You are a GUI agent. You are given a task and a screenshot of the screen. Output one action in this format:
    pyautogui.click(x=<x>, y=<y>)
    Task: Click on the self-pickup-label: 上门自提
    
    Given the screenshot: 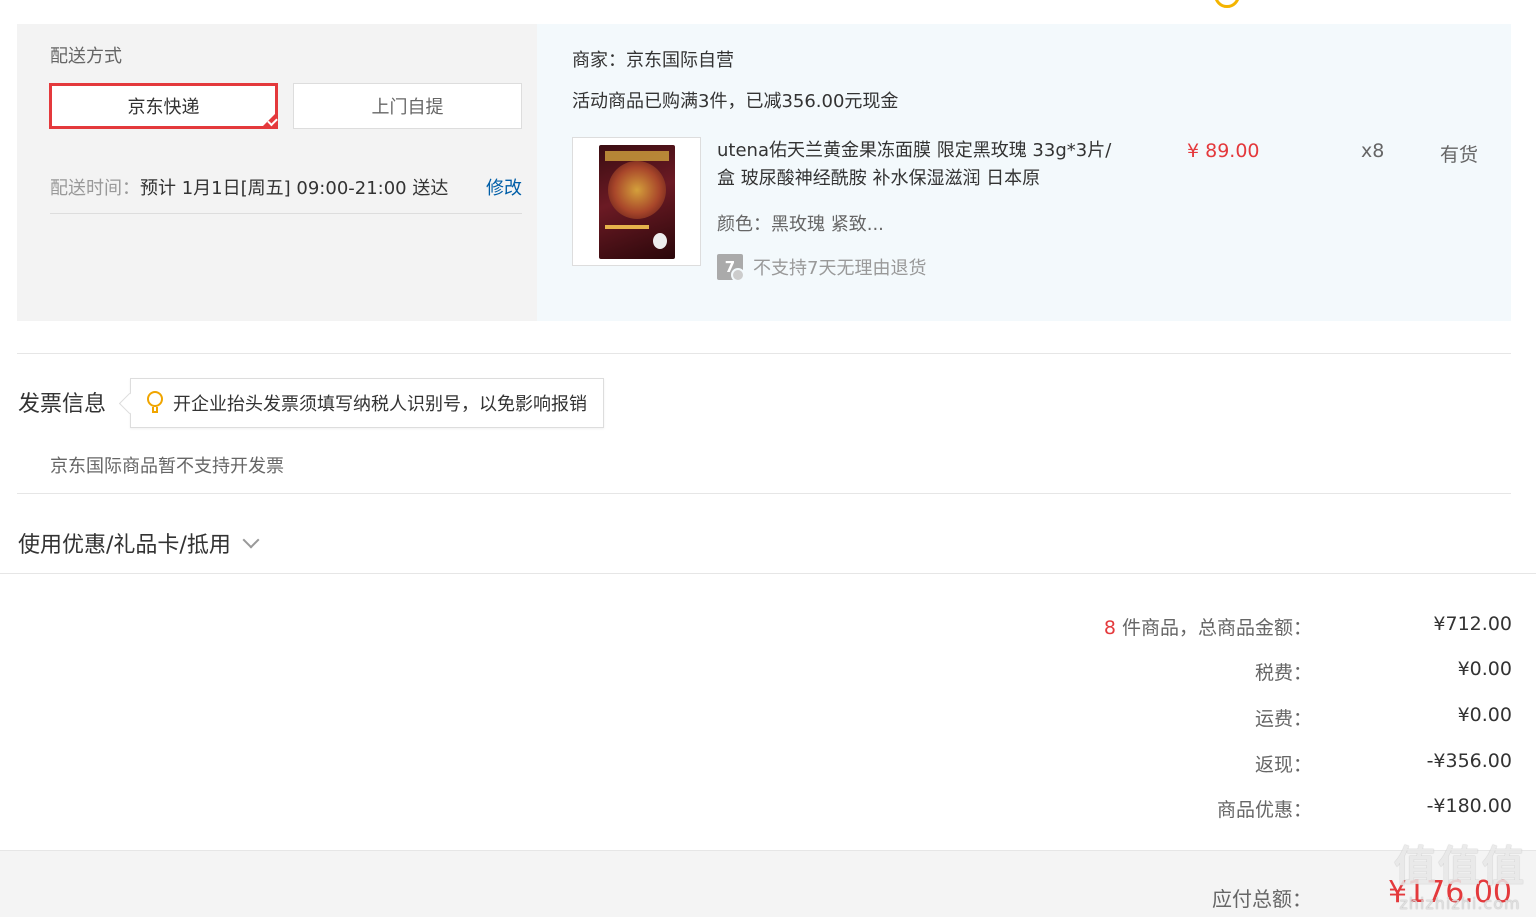 What is the action you would take?
    pyautogui.click(x=407, y=107)
    